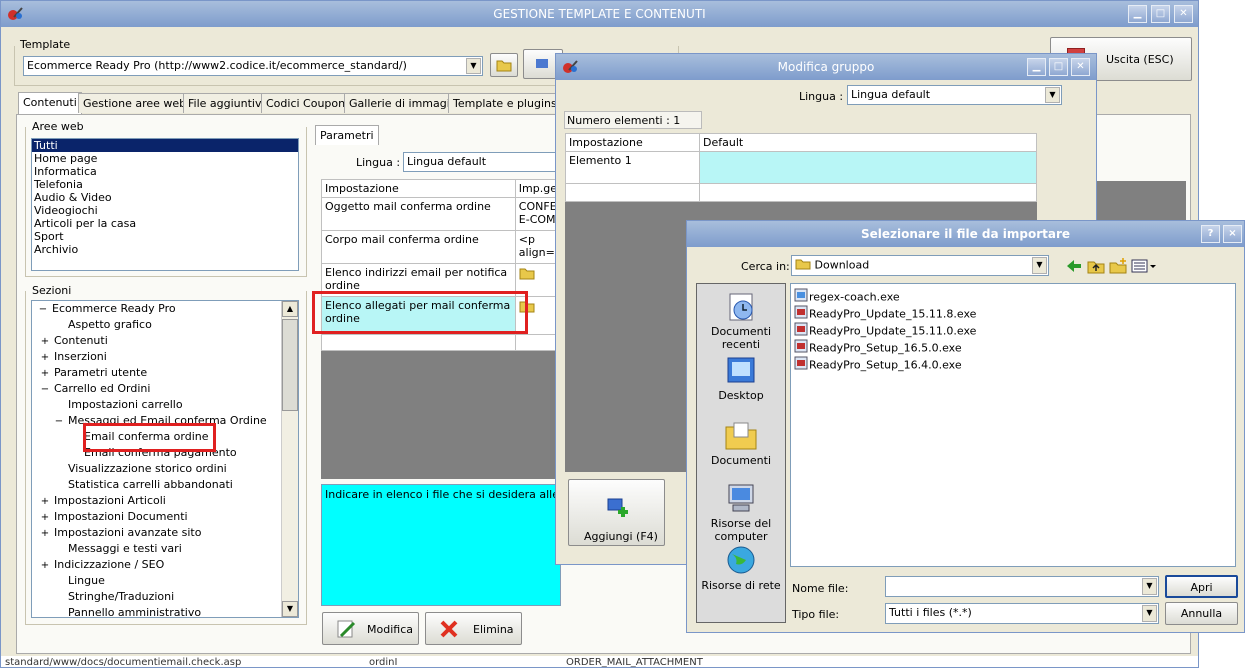  Describe the element at coordinates (165, 236) in the screenshot. I see `aree-web-item: Sport` at that location.